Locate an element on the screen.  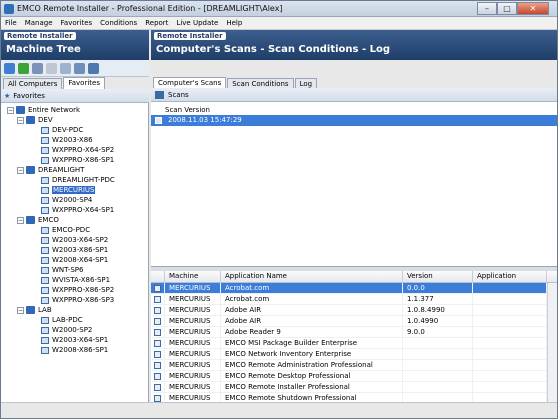
scan-row: 2008.11.03 15:47:29 is located at coordinates (354, 120).